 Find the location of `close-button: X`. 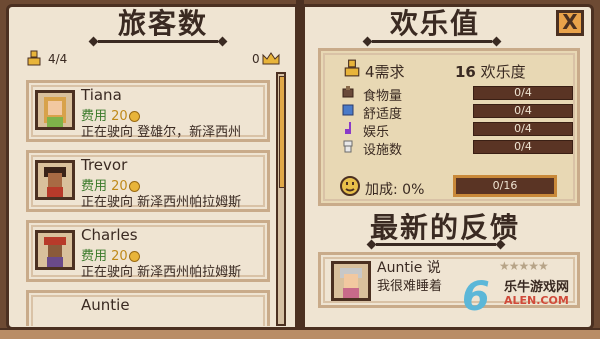

close-button: X is located at coordinates (570, 23).